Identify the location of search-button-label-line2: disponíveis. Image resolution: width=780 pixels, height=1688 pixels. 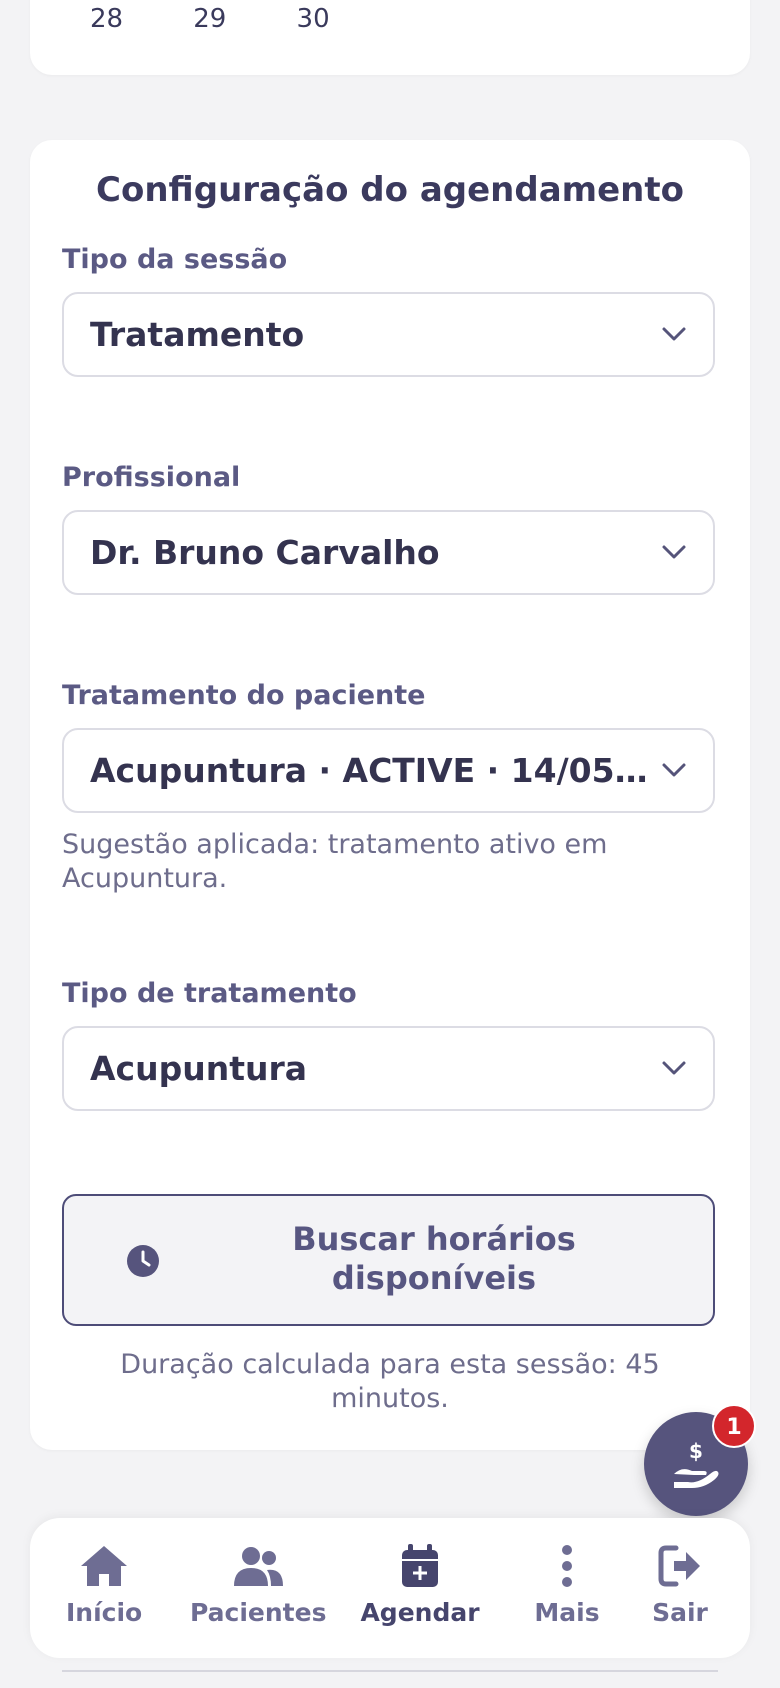
(434, 1278).